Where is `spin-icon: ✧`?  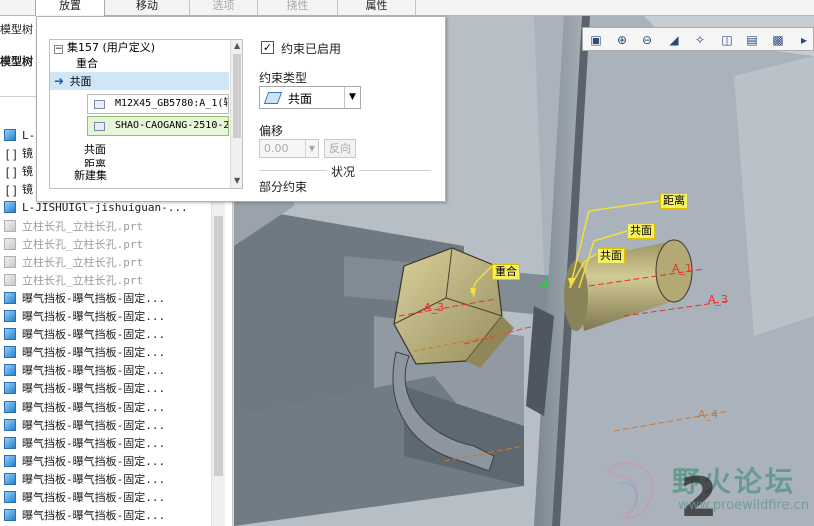 spin-icon: ✧ is located at coordinates (700, 40).